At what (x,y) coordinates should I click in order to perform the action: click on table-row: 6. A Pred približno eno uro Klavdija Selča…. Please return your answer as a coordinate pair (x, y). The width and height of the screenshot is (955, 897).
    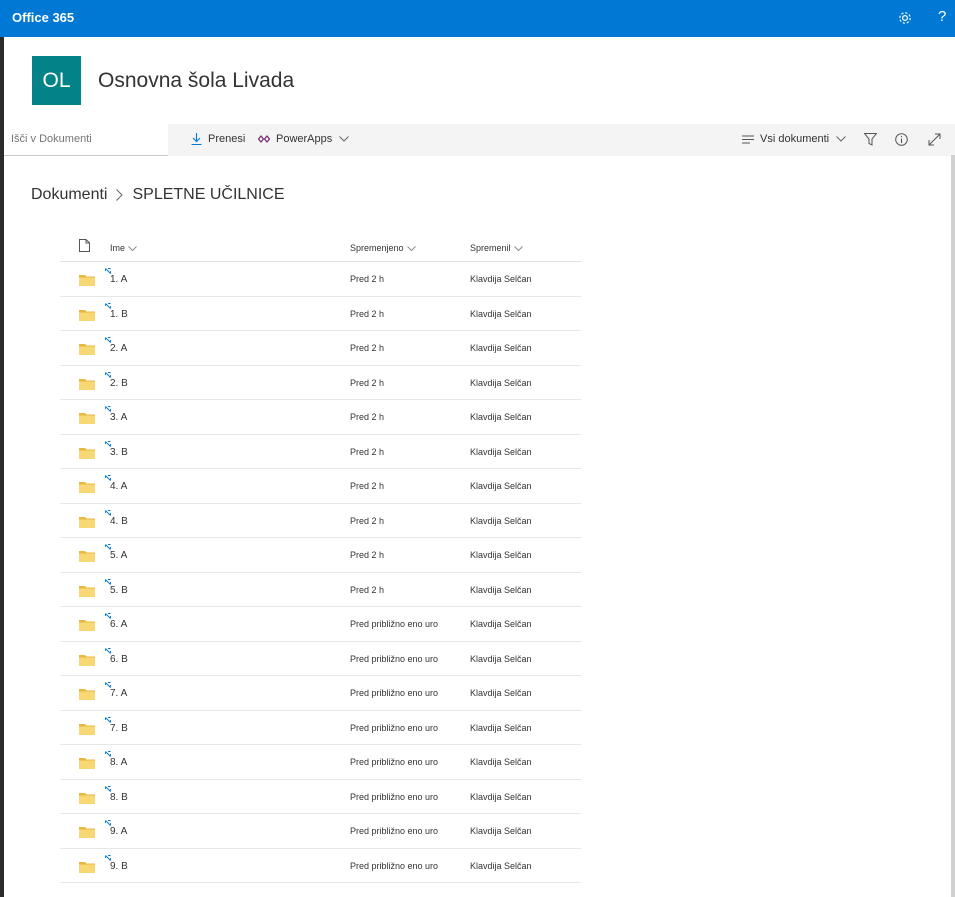
    Looking at the image, I should click on (320, 624).